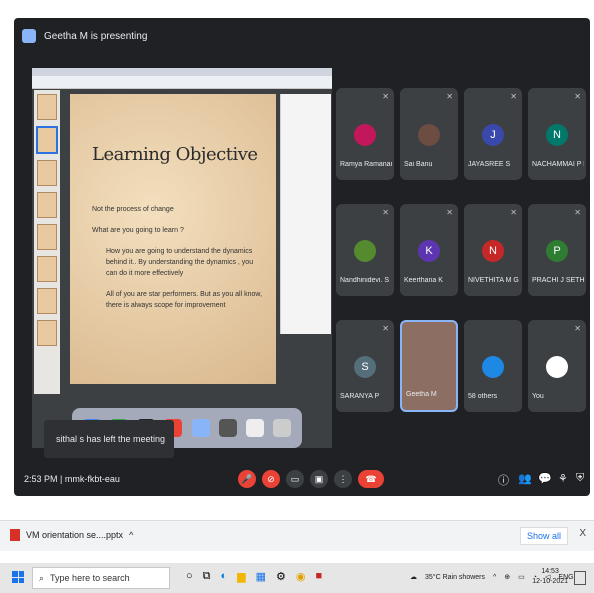  I want to click on pptx-file-icon, so click(15, 535).